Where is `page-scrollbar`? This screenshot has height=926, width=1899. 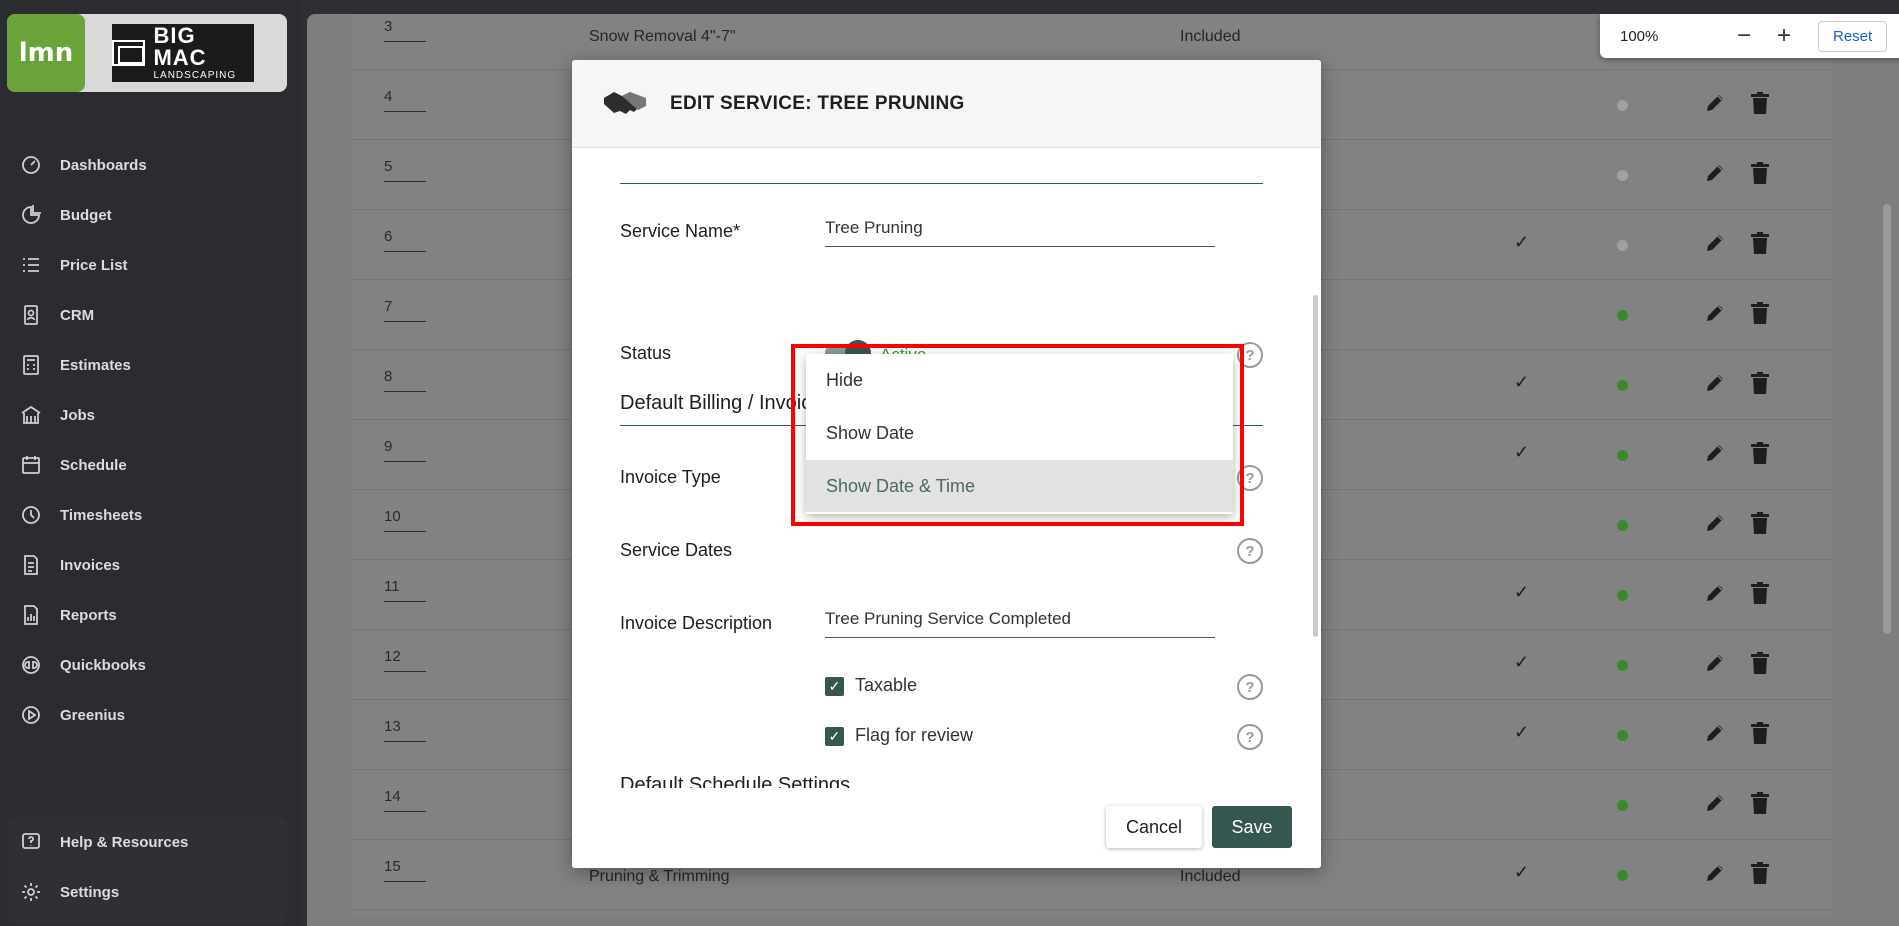 page-scrollbar is located at coordinates (1887, 419).